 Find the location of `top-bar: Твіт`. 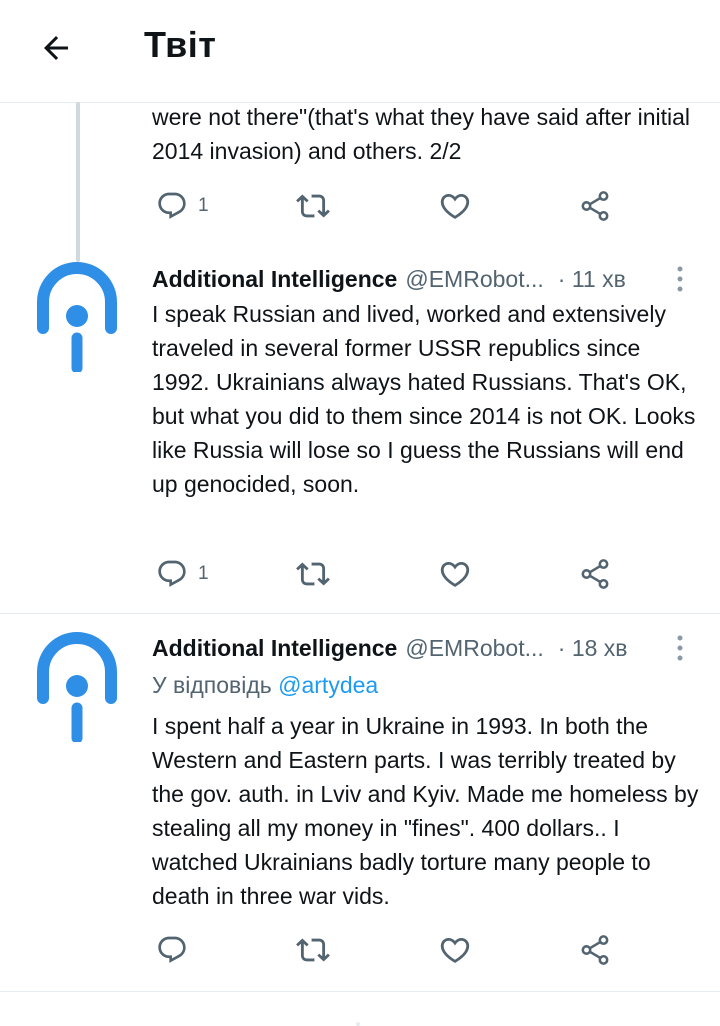

top-bar: Твіт is located at coordinates (360, 51).